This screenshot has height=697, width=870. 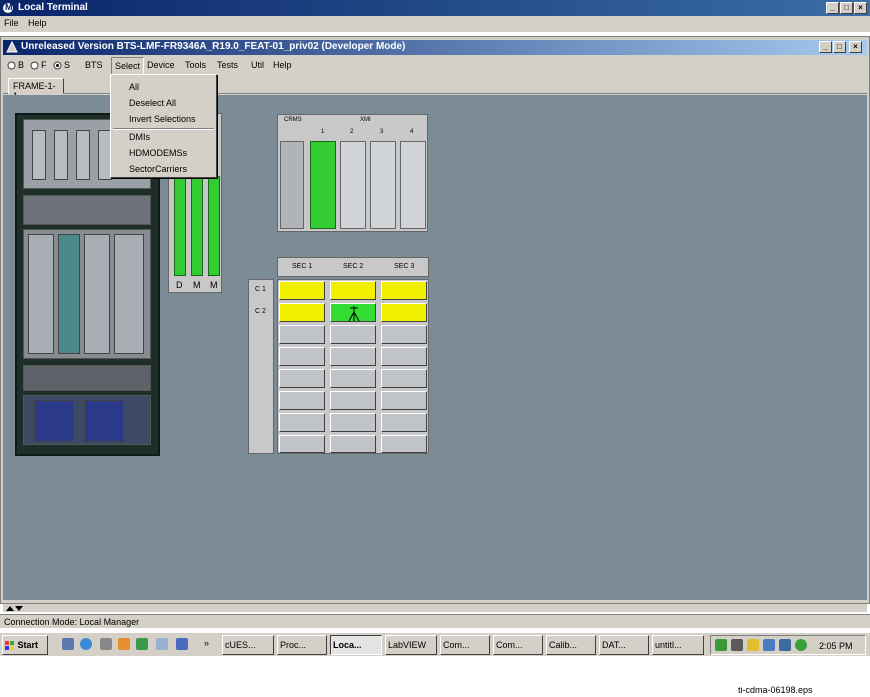 What do you see at coordinates (14, 608) in the screenshot?
I see `splitter-arrows-icon` at bounding box center [14, 608].